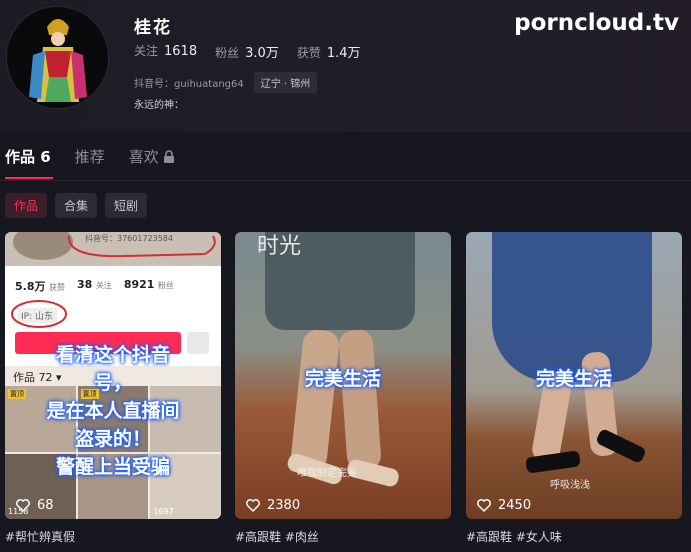 Image resolution: width=691 pixels, height=552 pixels. I want to click on filter-short-drama: 短剧, so click(126, 205).